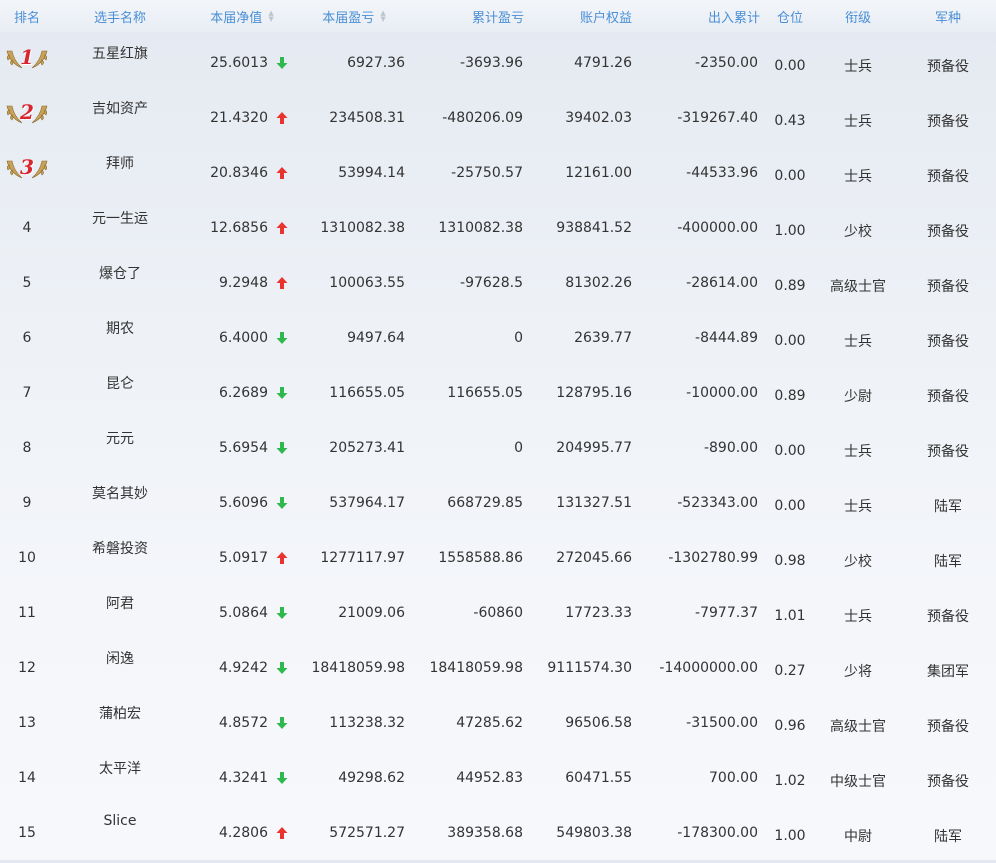 This screenshot has height=863, width=996. I want to click on header-army: 军种, so click(948, 16).